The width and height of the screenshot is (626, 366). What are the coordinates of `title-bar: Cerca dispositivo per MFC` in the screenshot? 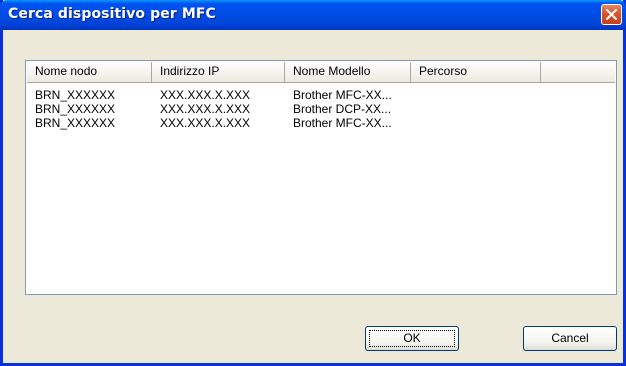 It's located at (313, 15).